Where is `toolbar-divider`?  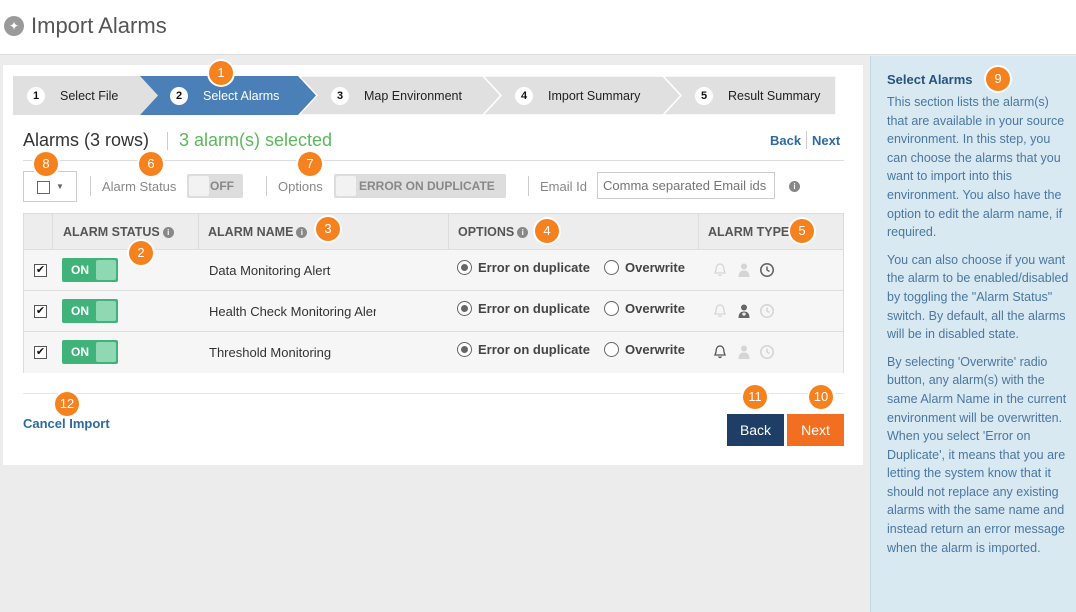 toolbar-divider is located at coordinates (90, 186).